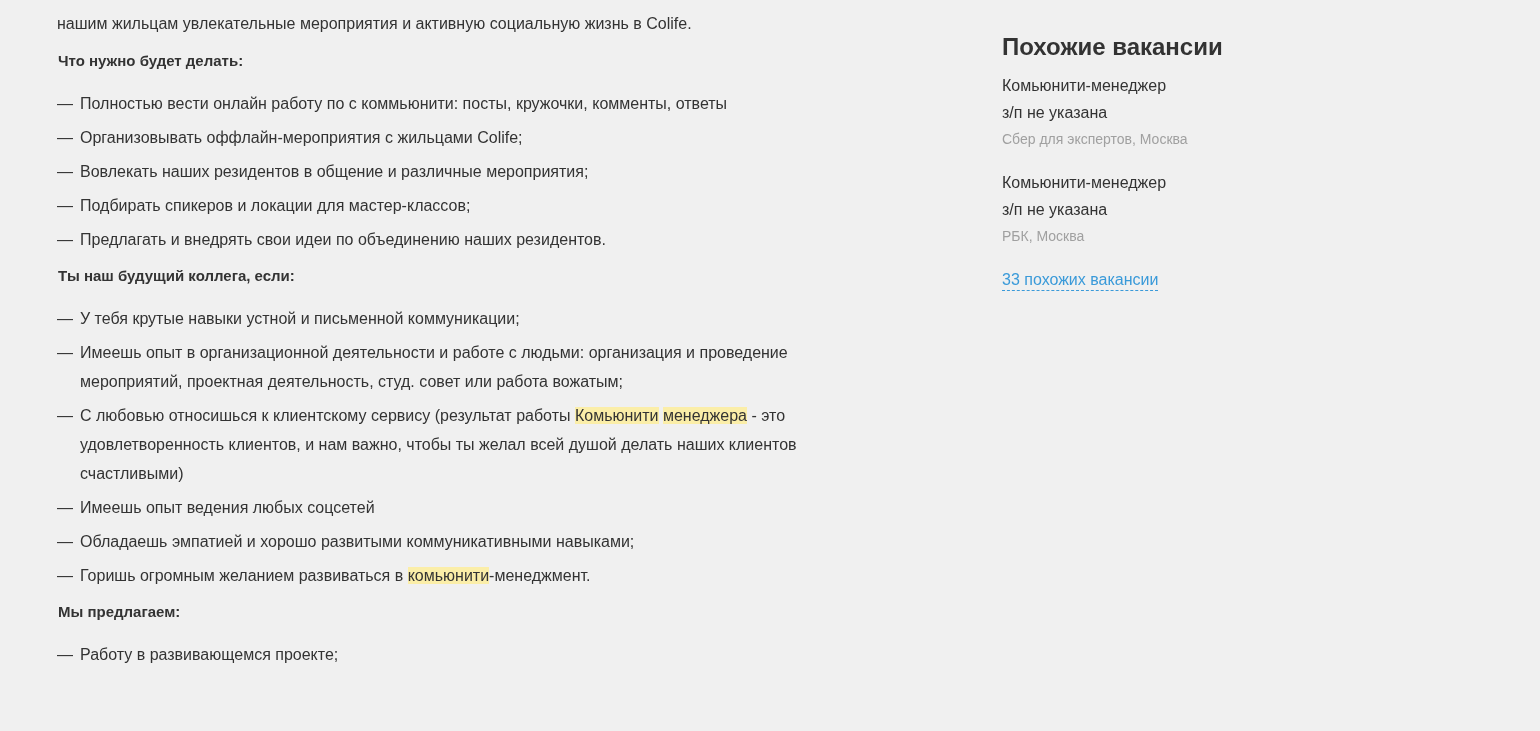  Describe the element at coordinates (210, 655) in the screenshot. I see `list-item-text: Работу в развивающемся проекте;` at that location.